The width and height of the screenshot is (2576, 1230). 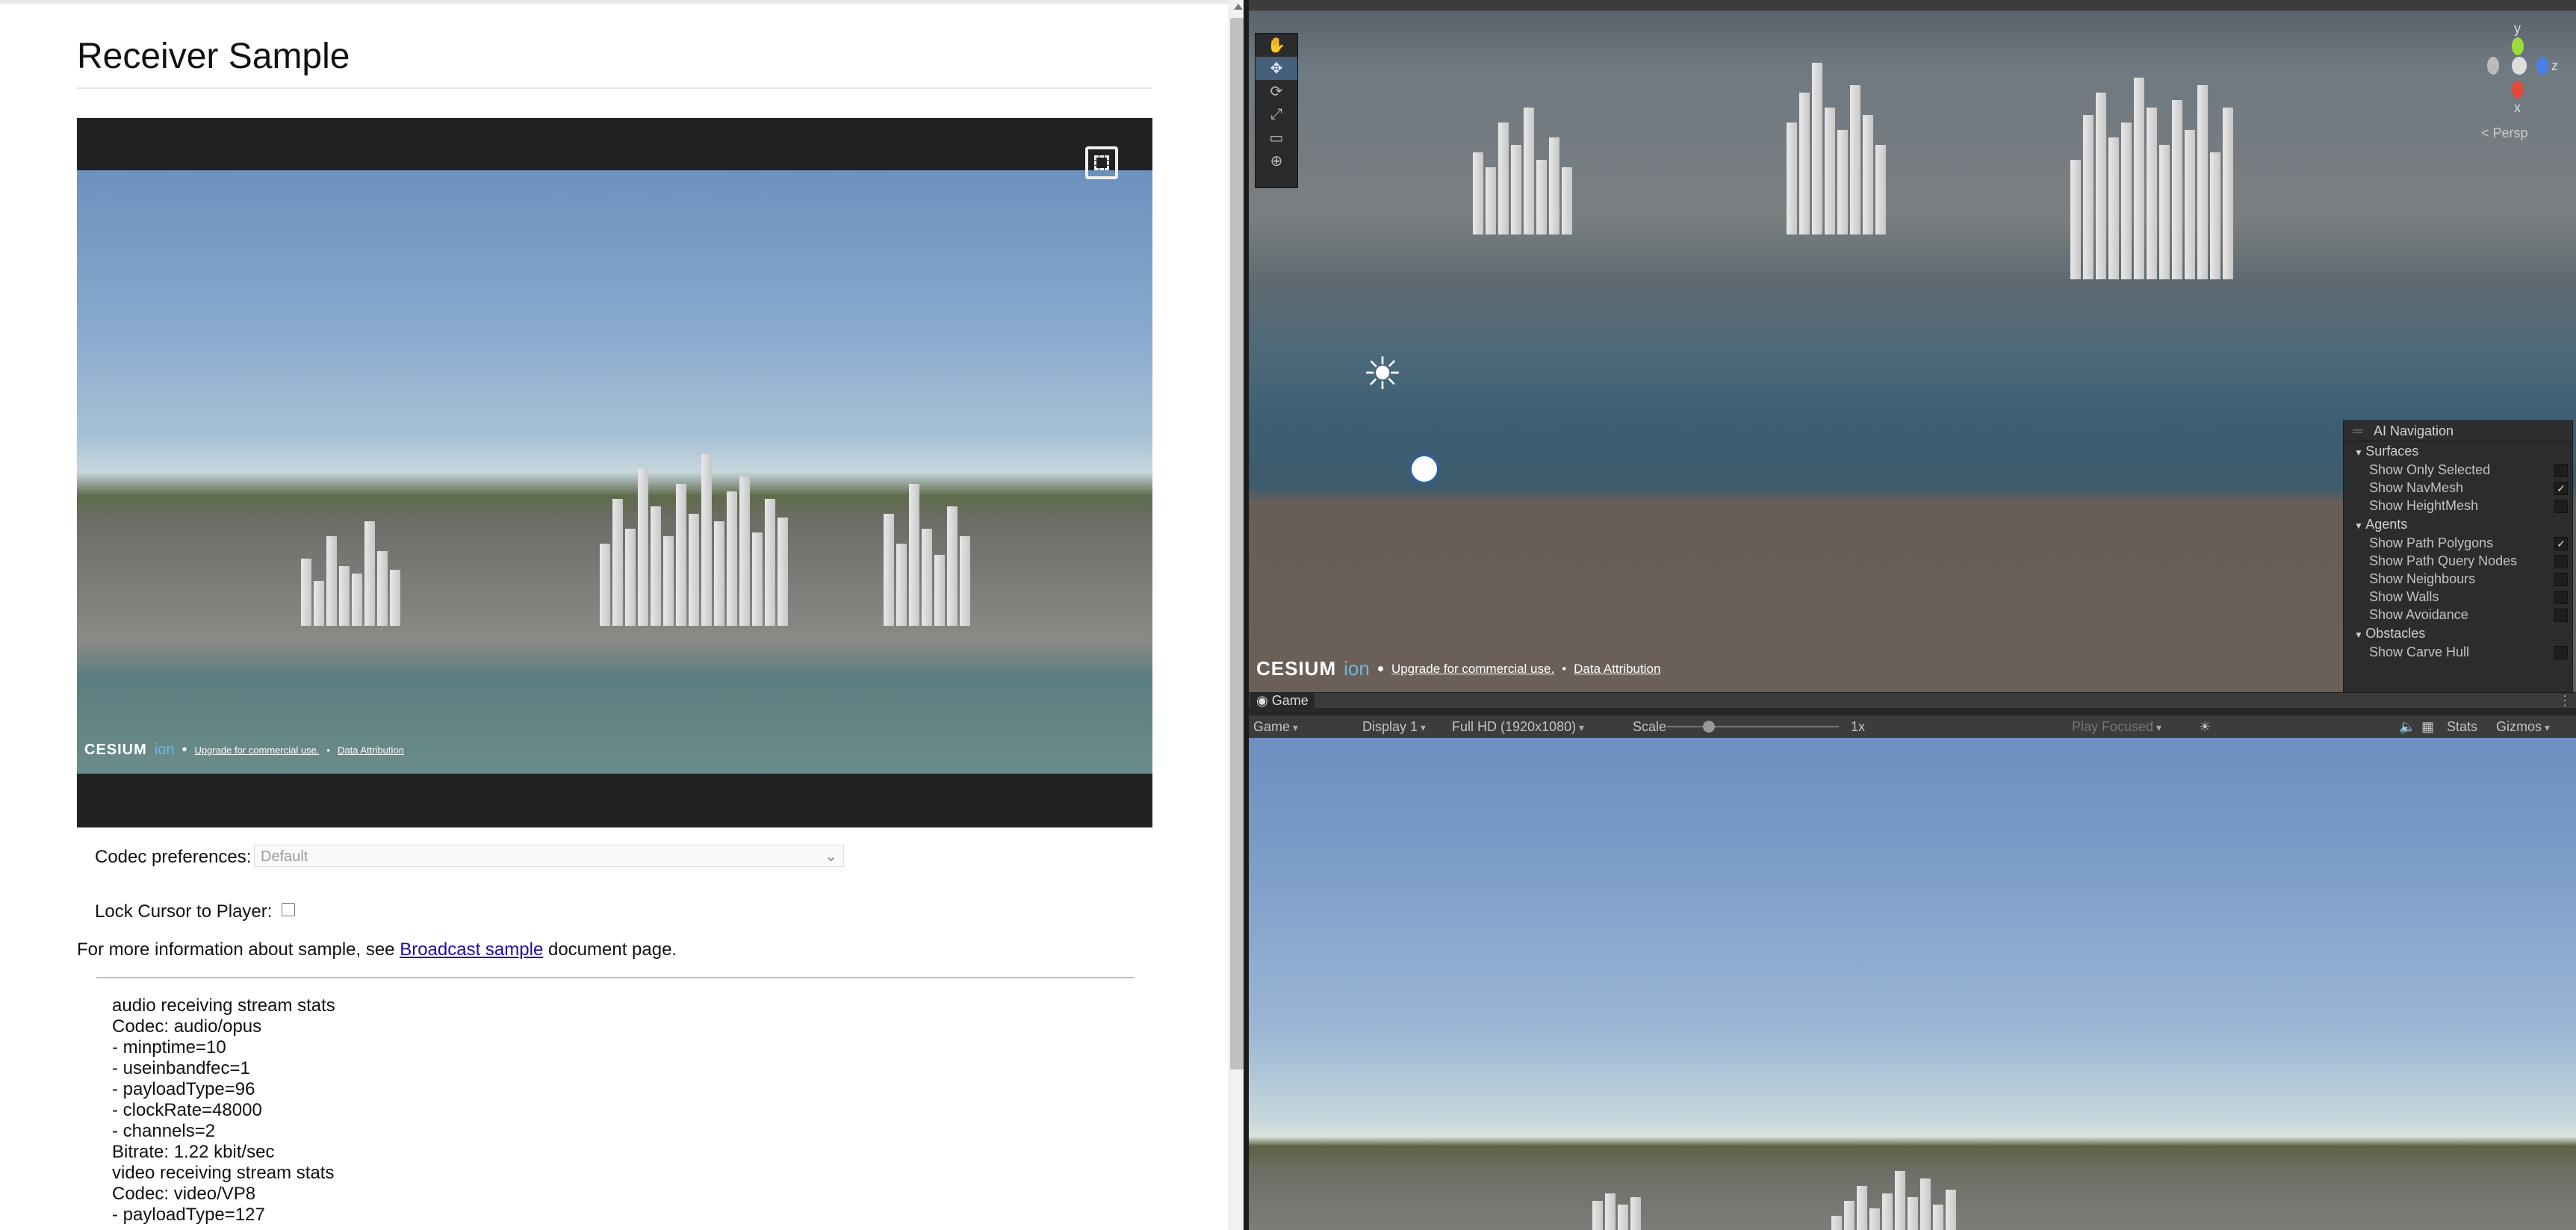 What do you see at coordinates (2493, 66) in the screenshot?
I see `gizmo-neg-x-cone` at bounding box center [2493, 66].